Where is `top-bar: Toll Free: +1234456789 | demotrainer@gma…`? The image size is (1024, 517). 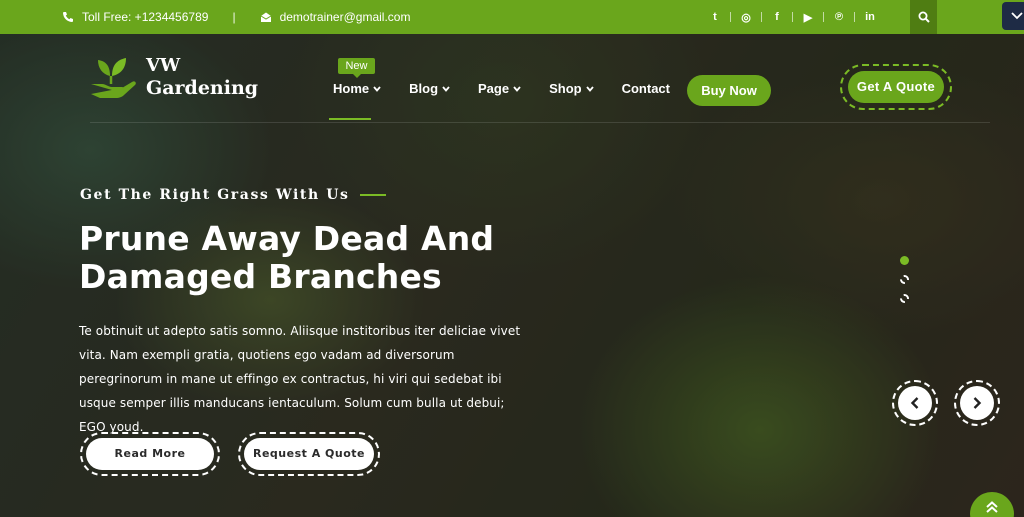
top-bar: Toll Free: +1234456789 | demotrainer@gma… is located at coordinates (512, 17).